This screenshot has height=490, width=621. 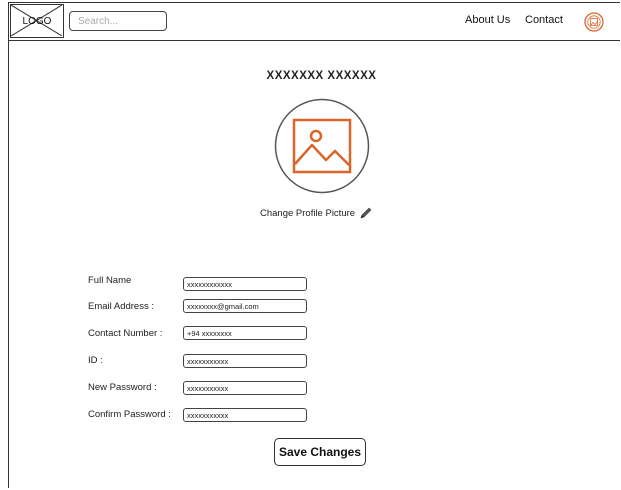 What do you see at coordinates (121, 306) in the screenshot?
I see `email-address-label: Email Address :` at bounding box center [121, 306].